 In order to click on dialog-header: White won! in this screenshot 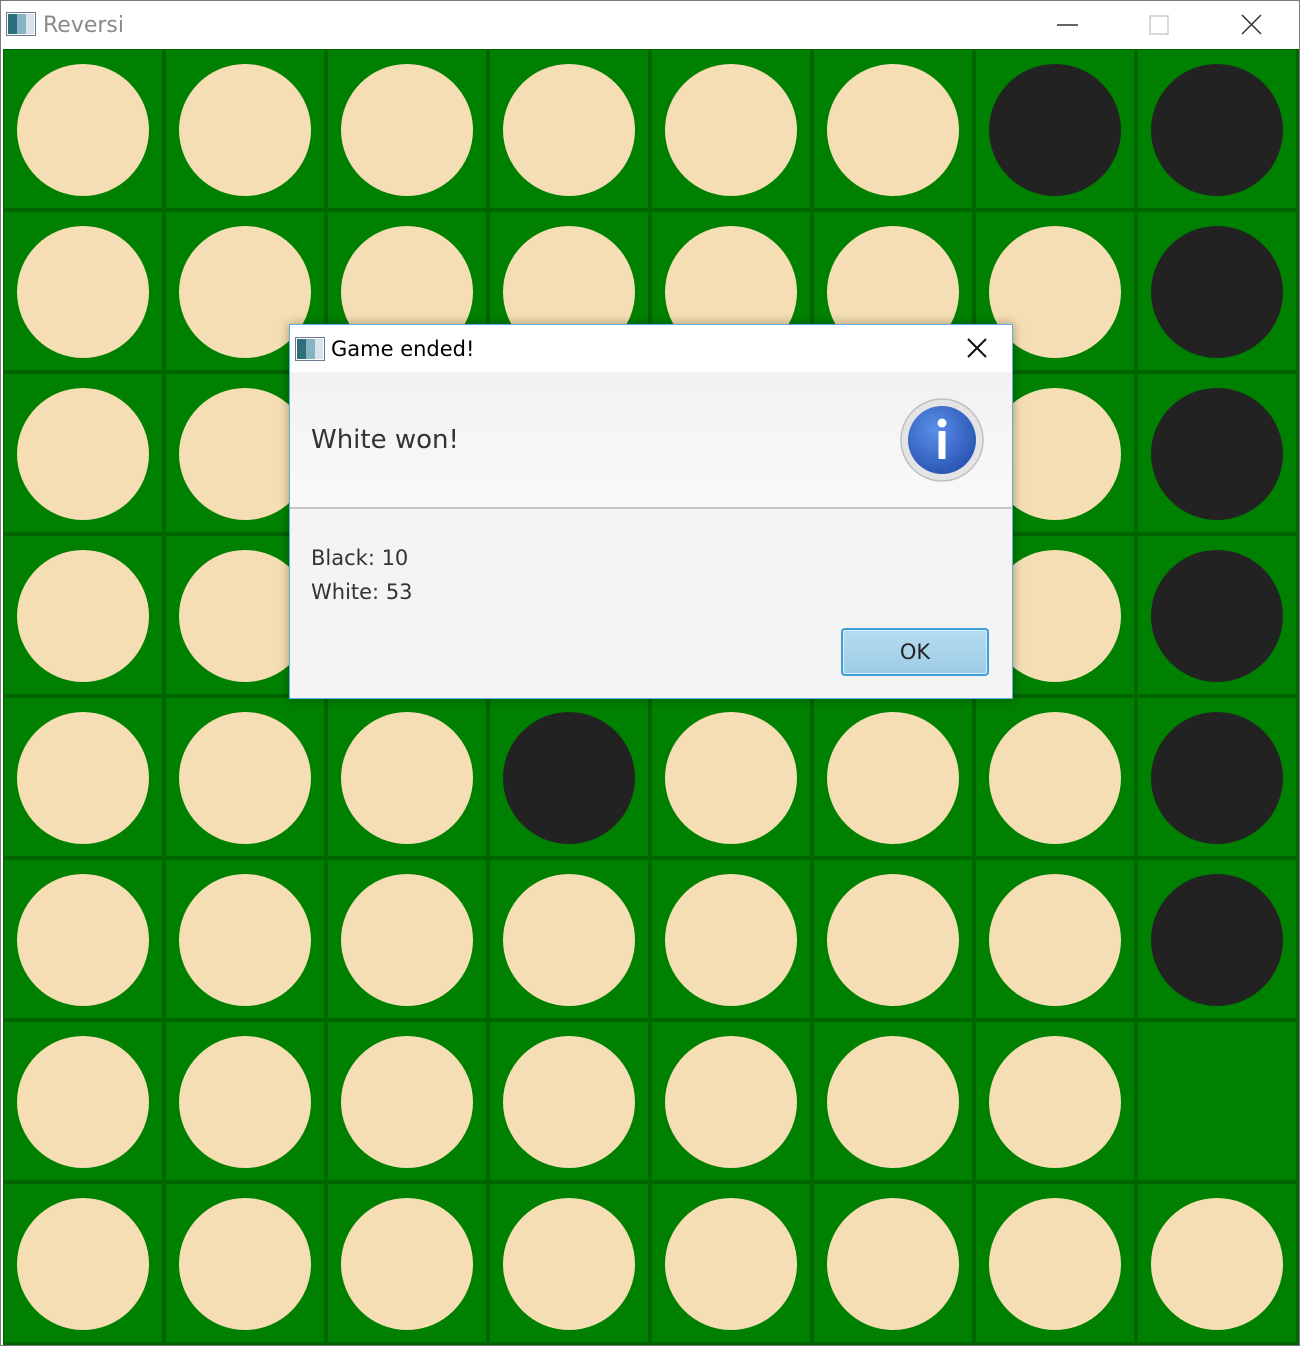, I will do `click(651, 440)`.